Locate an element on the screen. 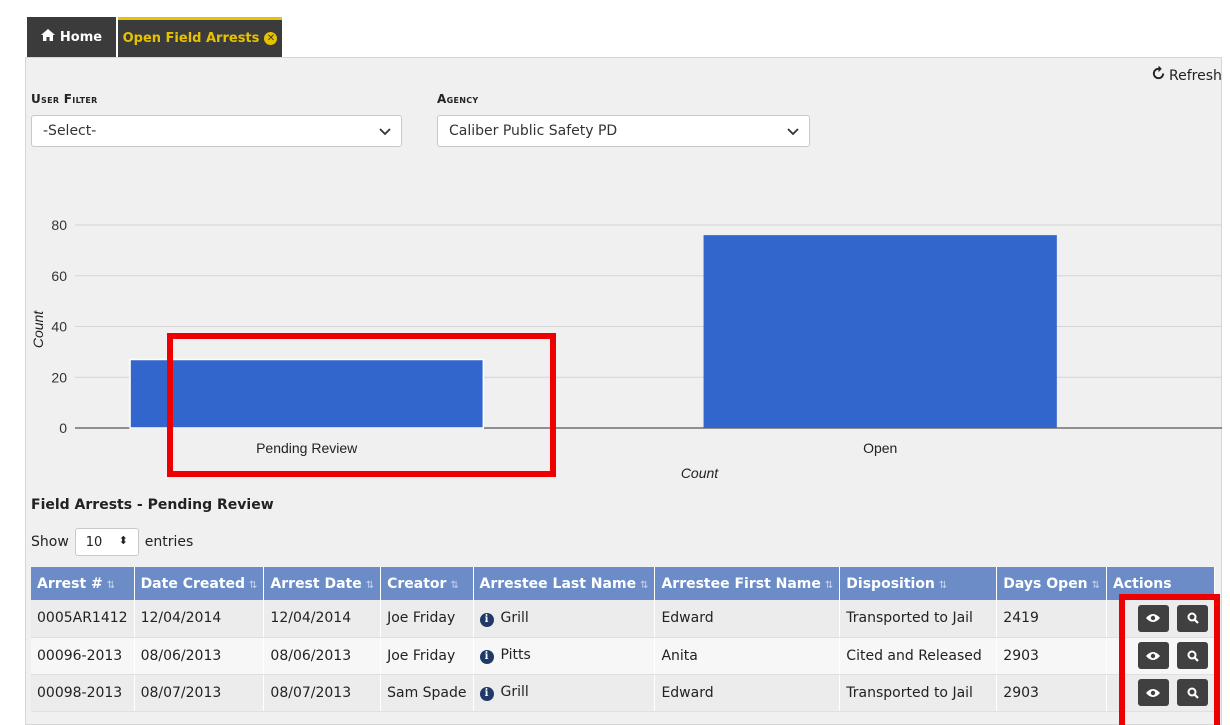  x-axis-label: Count is located at coordinates (700, 473).